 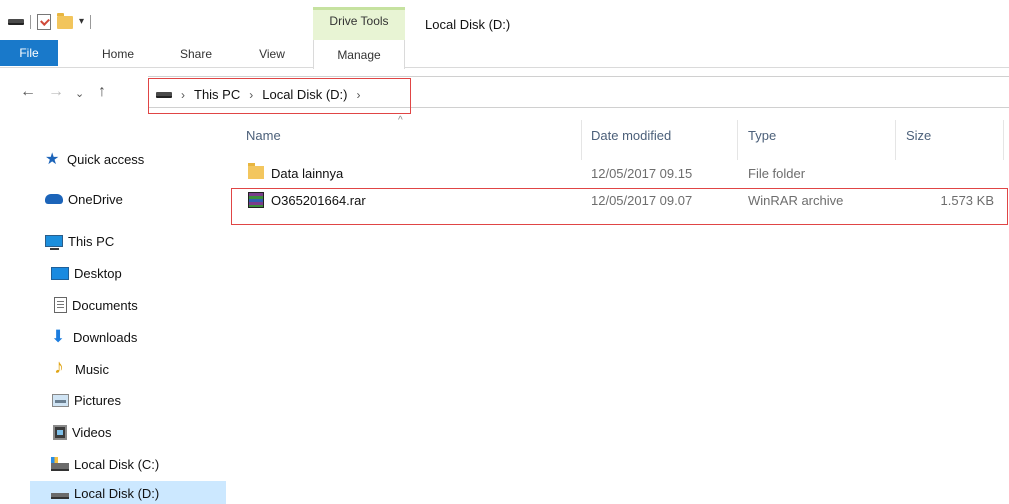 What do you see at coordinates (65, 20) in the screenshot?
I see `new-folder-icon` at bounding box center [65, 20].